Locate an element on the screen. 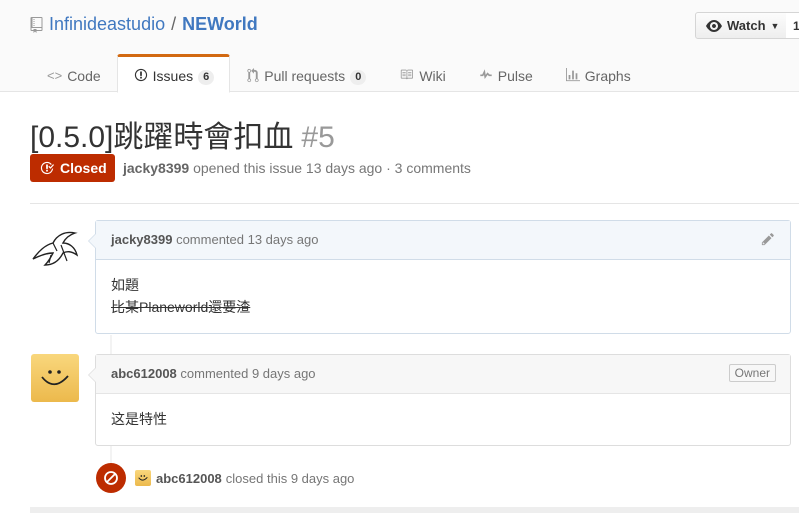 The width and height of the screenshot is (799, 520). tab-graphs-label: Graphs is located at coordinates (607, 76).